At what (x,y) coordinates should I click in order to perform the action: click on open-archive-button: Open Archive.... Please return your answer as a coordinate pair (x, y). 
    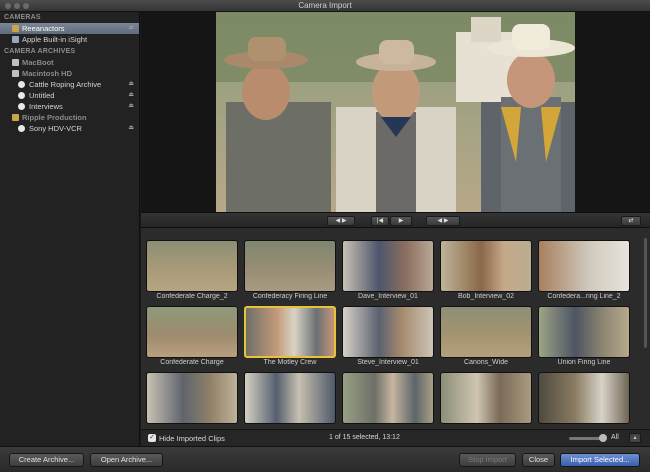
    Looking at the image, I should click on (126, 460).